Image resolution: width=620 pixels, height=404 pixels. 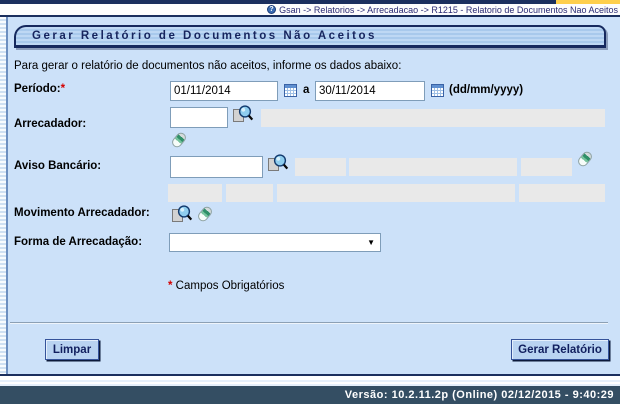 I want to click on periodo-separator: a, so click(x=306, y=90).